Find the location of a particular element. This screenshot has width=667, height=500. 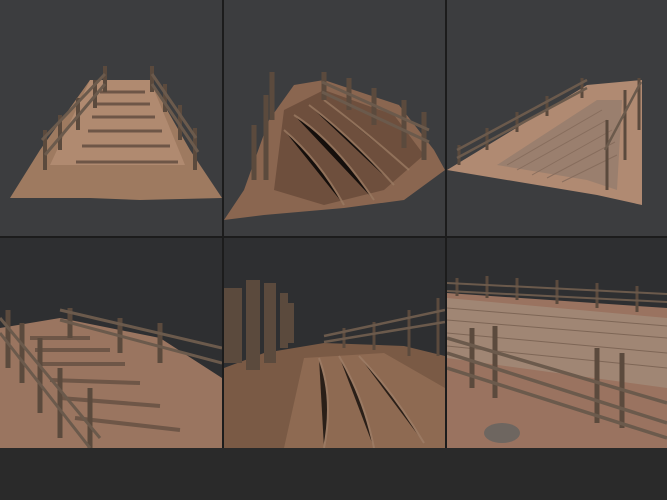

tile-cobble-path-closeup is located at coordinates (557, 343).